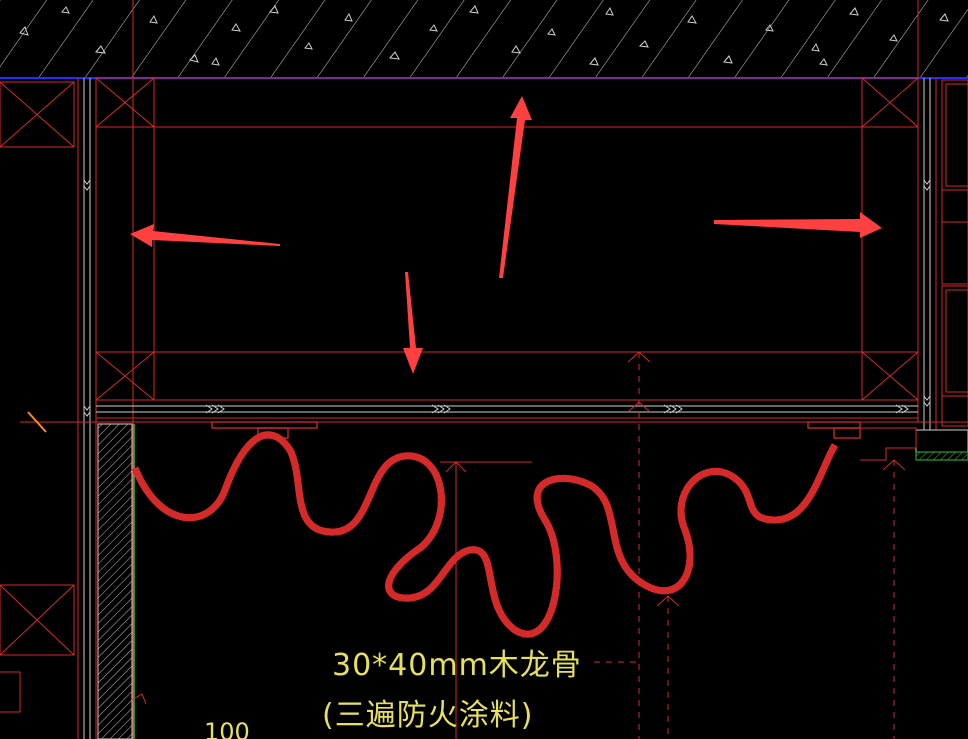  I want to click on left-wall, so click(48, 408).